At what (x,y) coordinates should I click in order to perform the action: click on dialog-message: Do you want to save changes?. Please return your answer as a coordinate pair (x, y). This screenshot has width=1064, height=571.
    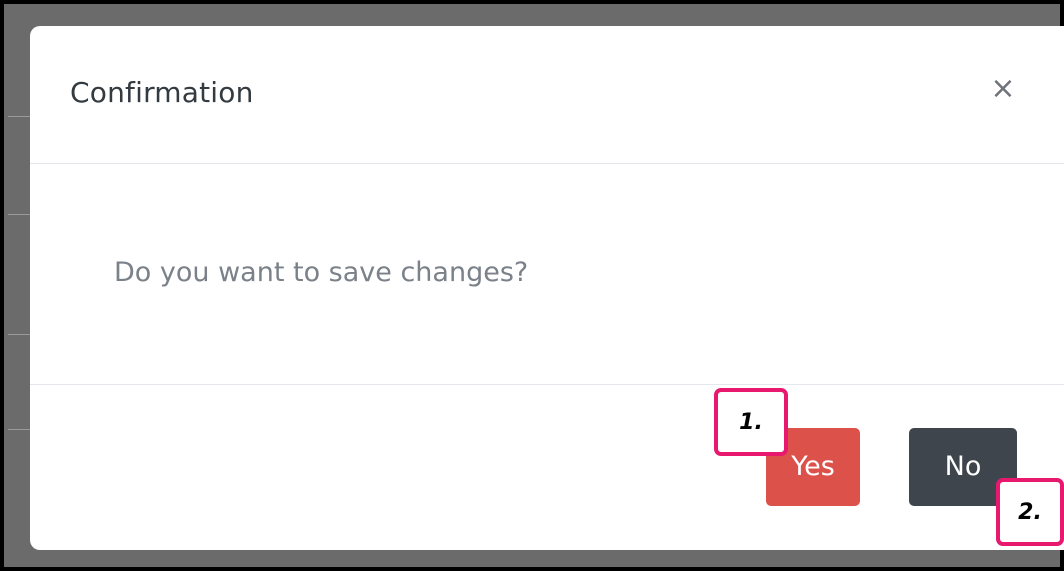
    Looking at the image, I should click on (321, 272).